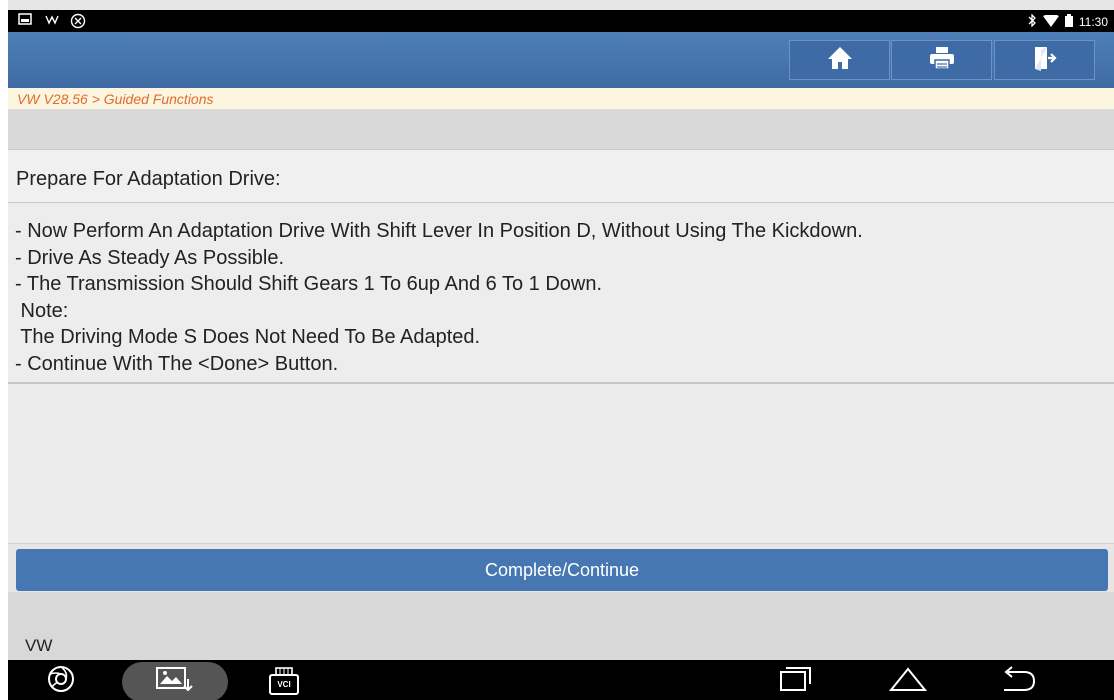 The image size is (1114, 700). I want to click on screenshot-button, so click(175, 681).